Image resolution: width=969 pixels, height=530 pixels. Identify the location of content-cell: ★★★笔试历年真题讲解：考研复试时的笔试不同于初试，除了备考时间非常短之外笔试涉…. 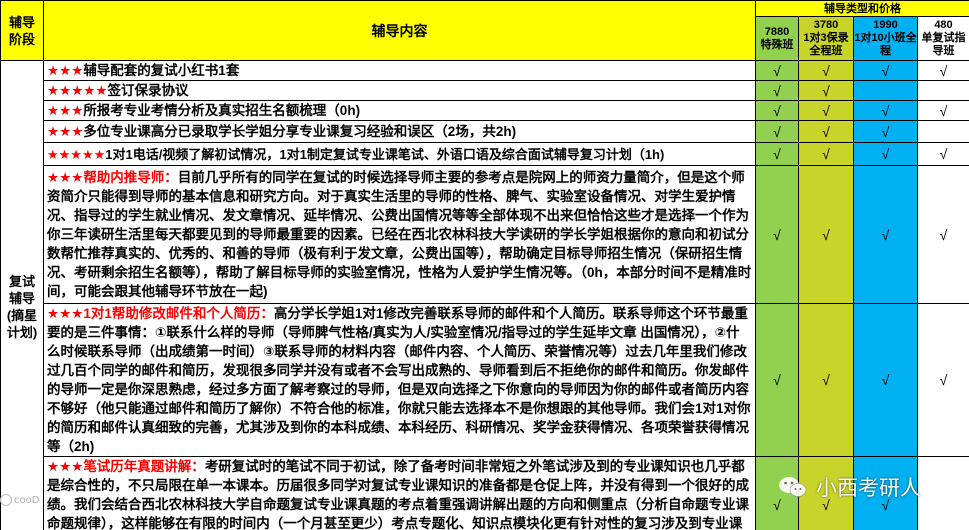
(399, 493).